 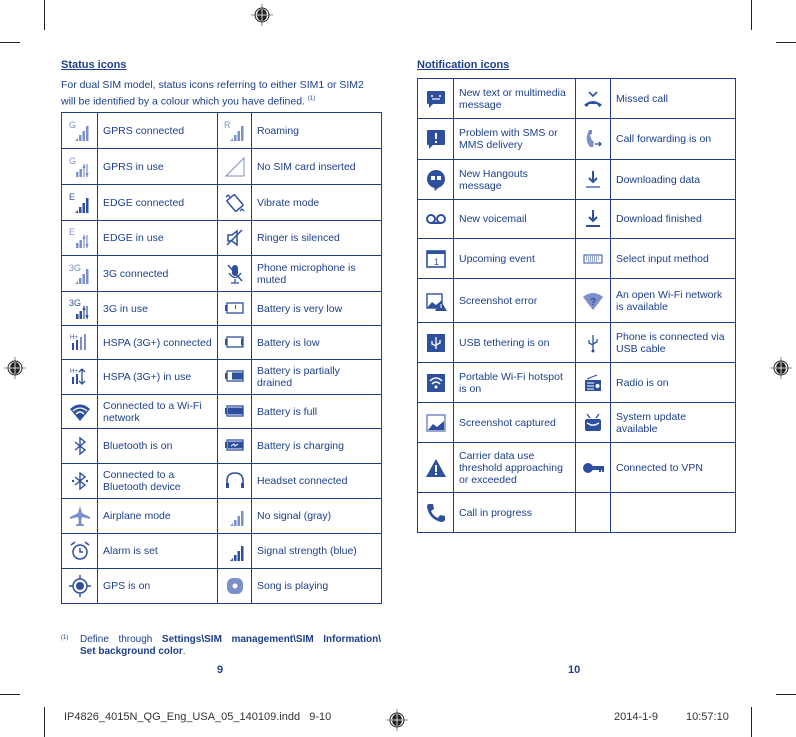 What do you see at coordinates (316, 586) in the screenshot?
I see `label-cell: Song is playing` at bounding box center [316, 586].